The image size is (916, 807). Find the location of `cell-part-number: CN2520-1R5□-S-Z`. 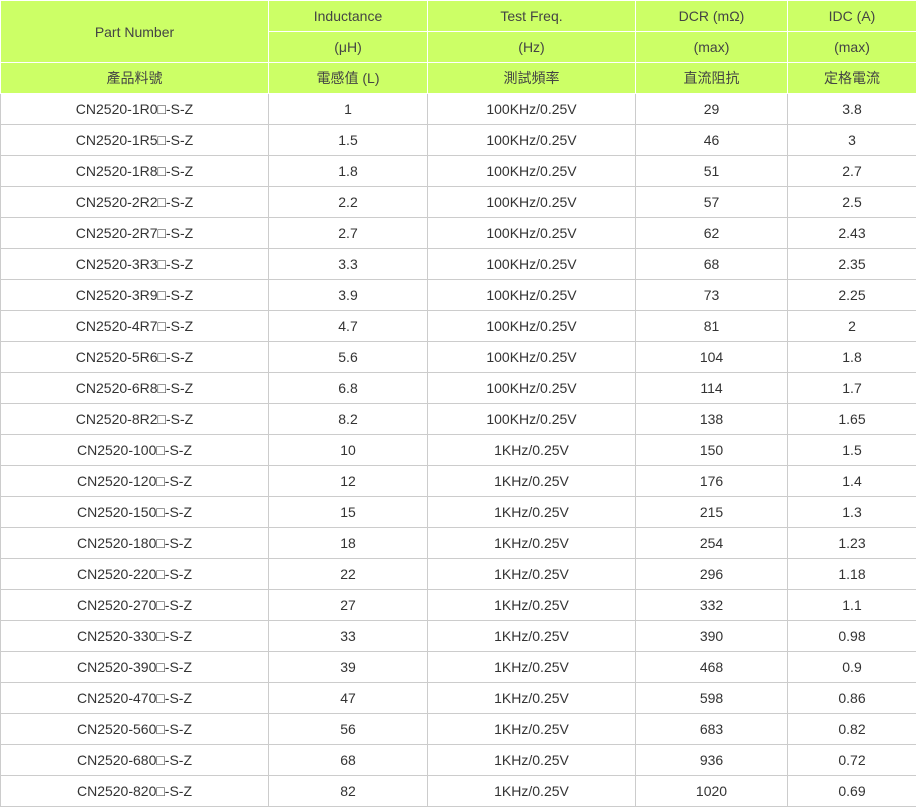

cell-part-number: CN2520-1R5□-S-Z is located at coordinates (135, 140).